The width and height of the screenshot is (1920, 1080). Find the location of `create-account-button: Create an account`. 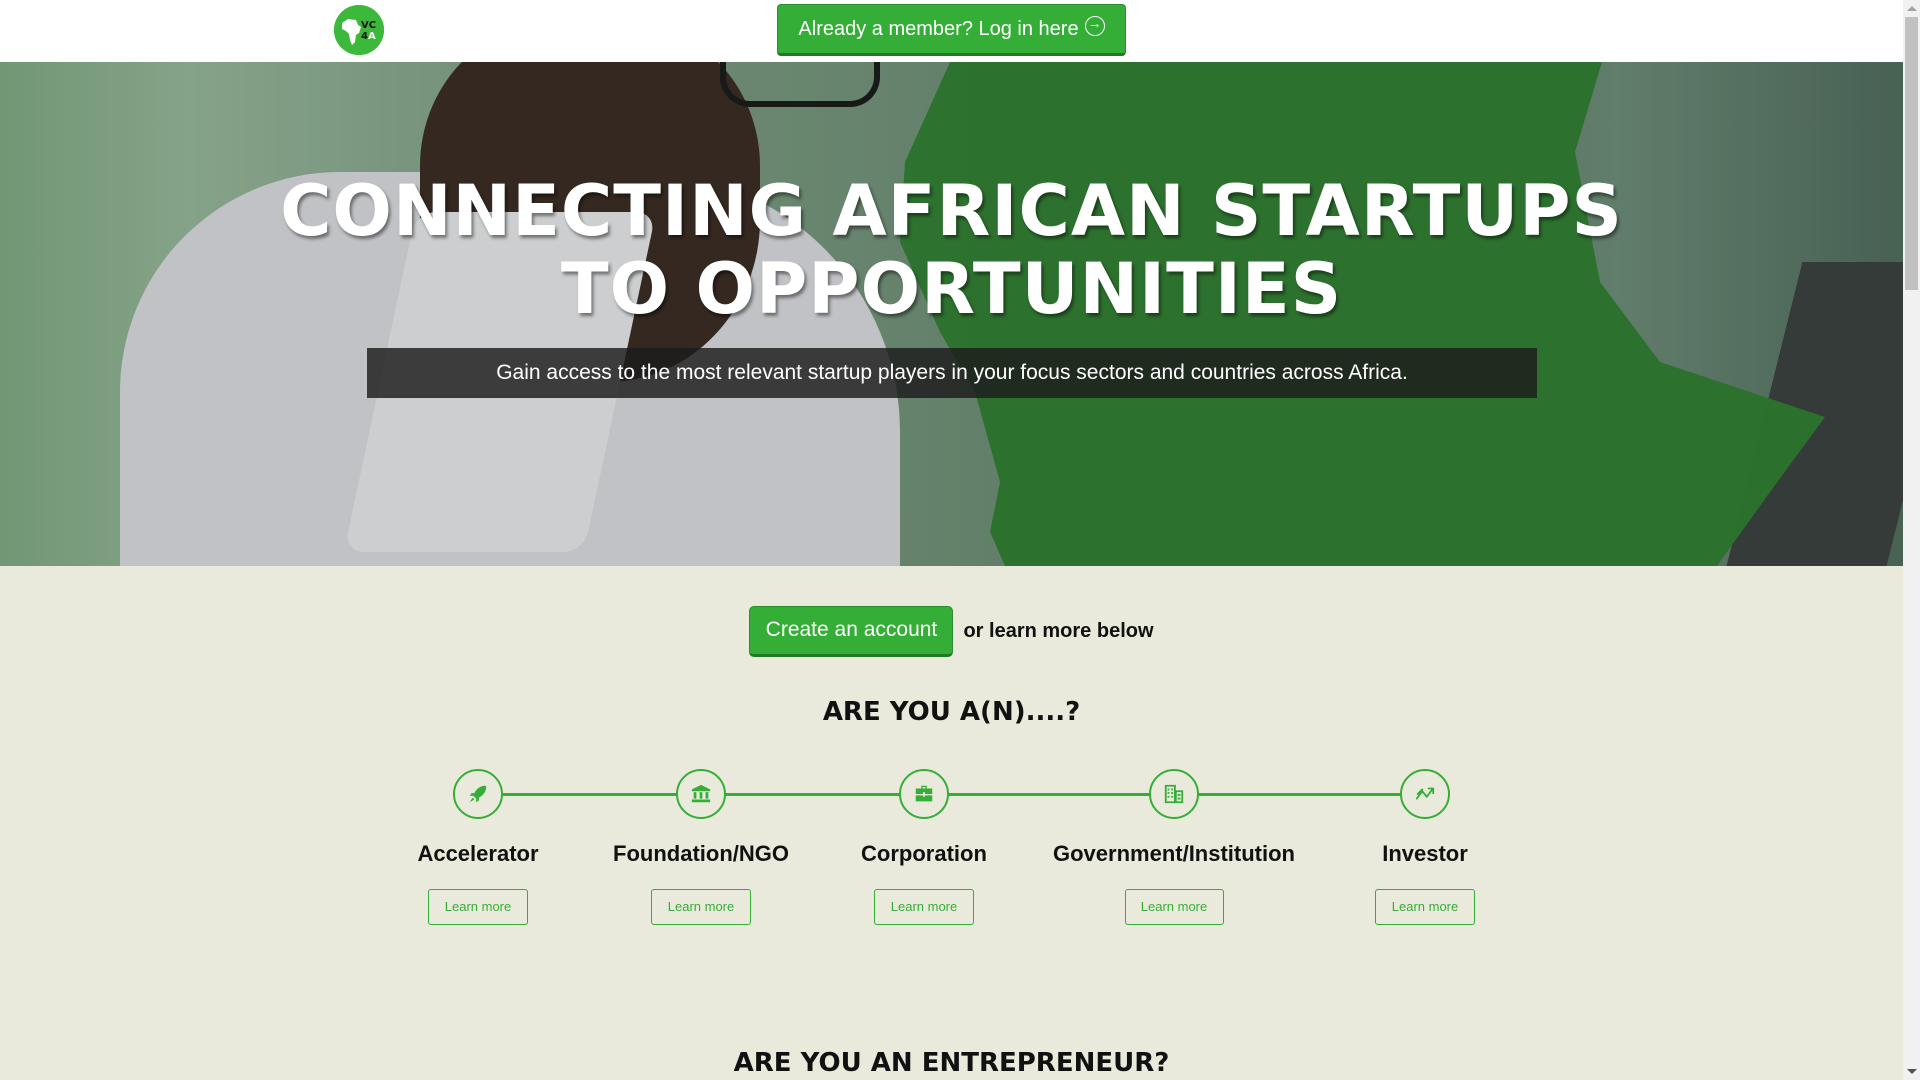

create-account-button: Create an account is located at coordinates (851, 631).